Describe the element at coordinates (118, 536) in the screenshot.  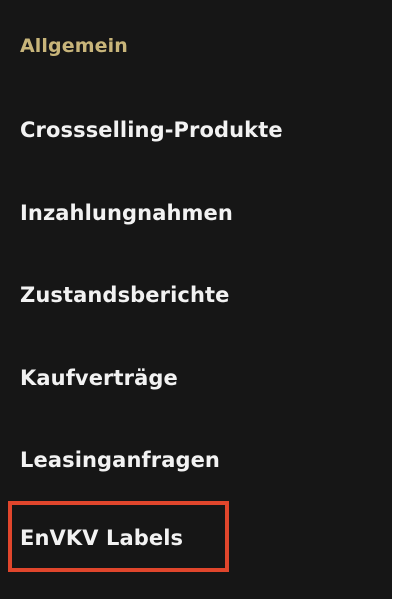
I see `highlight-box` at that location.